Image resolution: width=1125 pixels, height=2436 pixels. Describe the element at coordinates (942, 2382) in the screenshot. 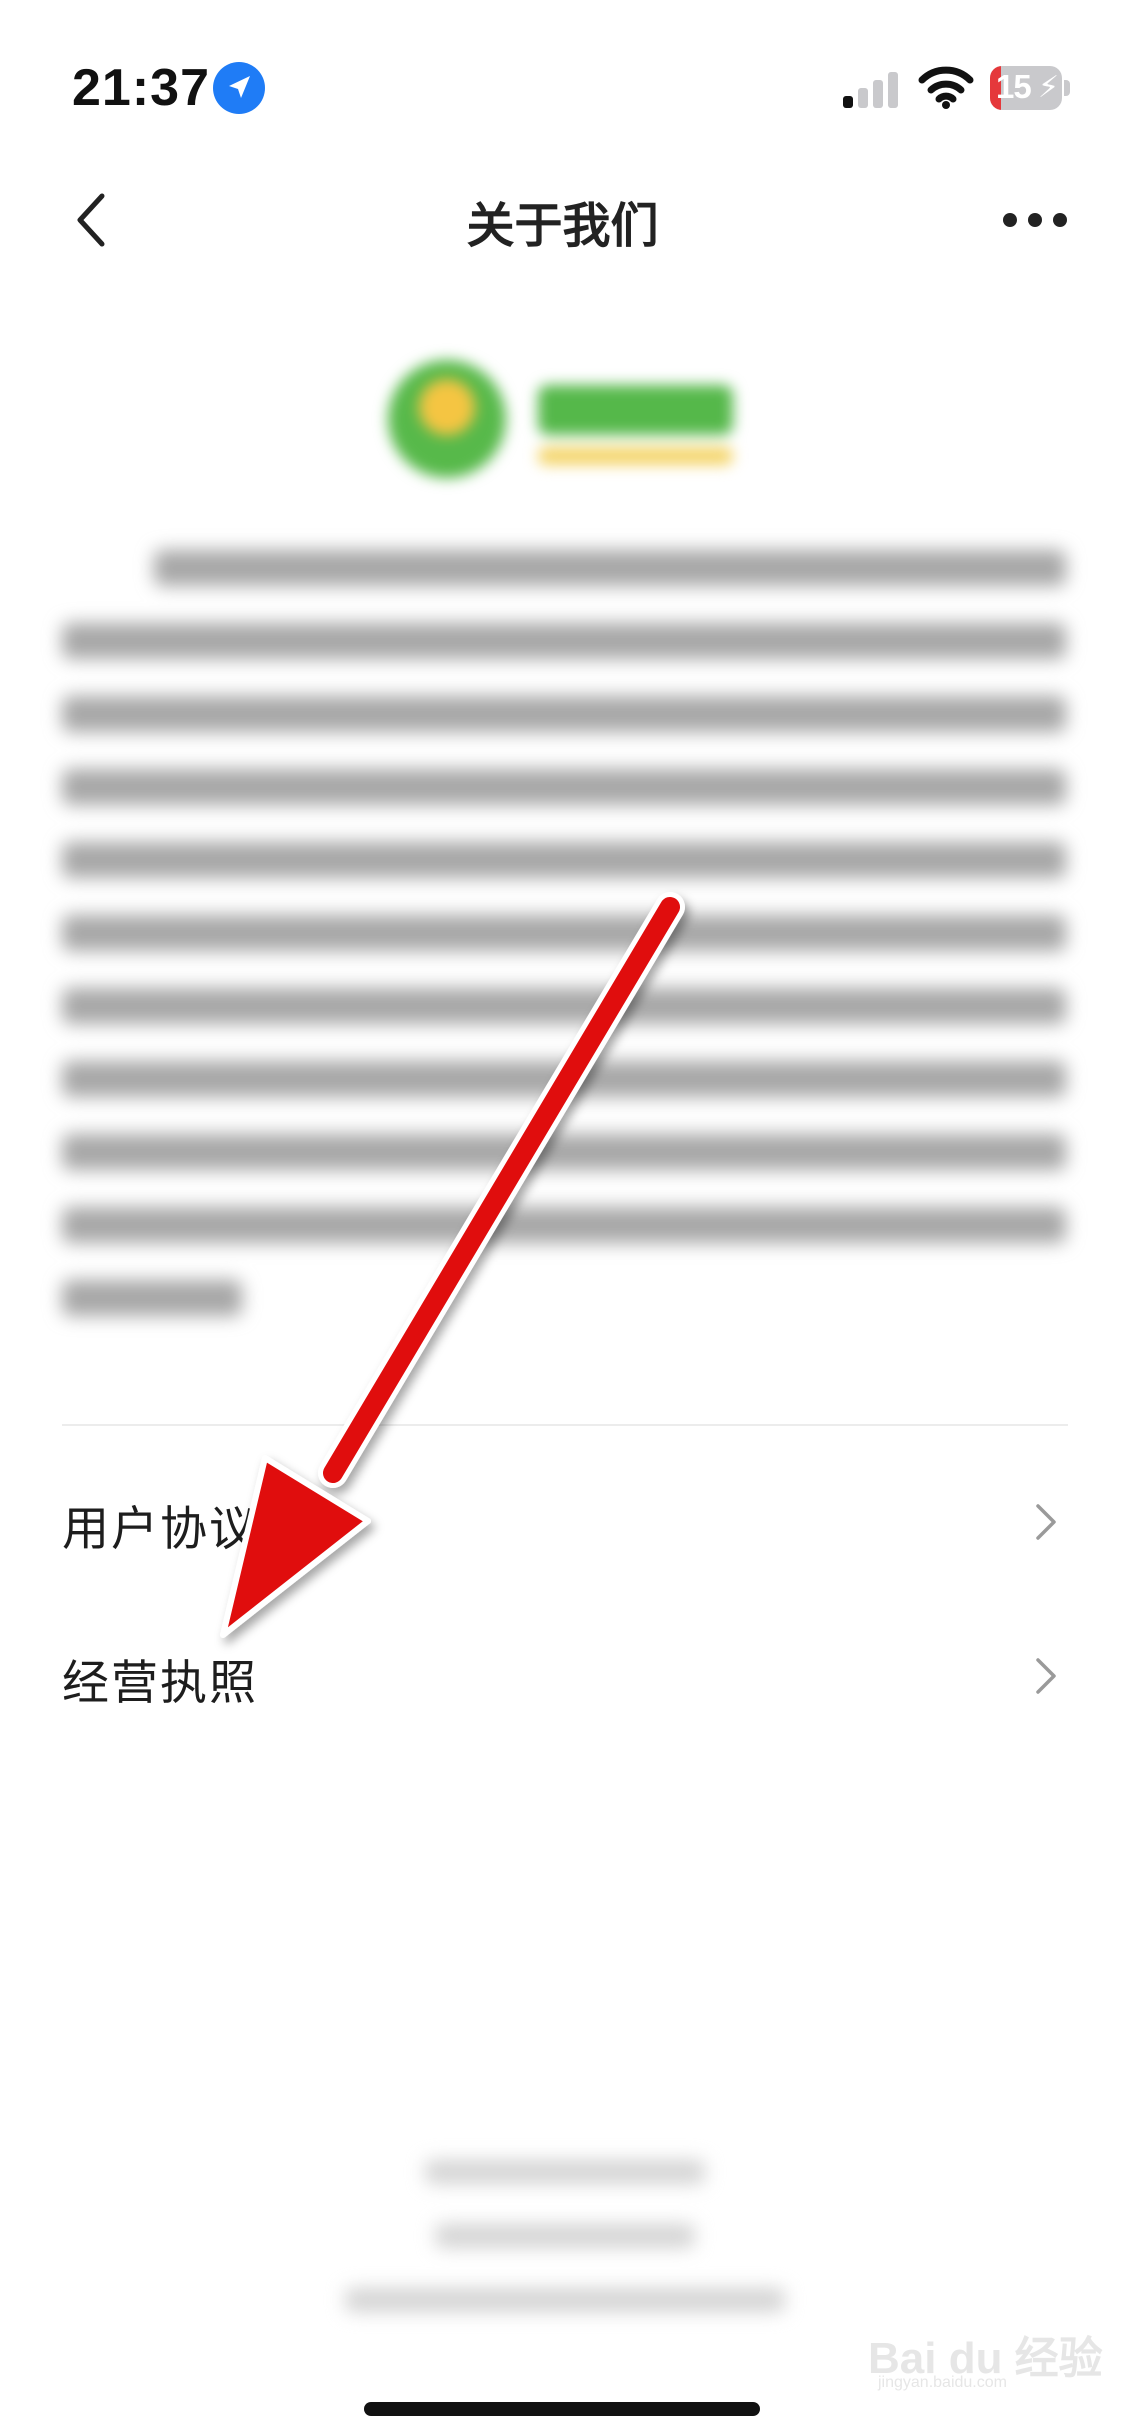

I see `watermark-url: jingyan.baidu.com` at that location.